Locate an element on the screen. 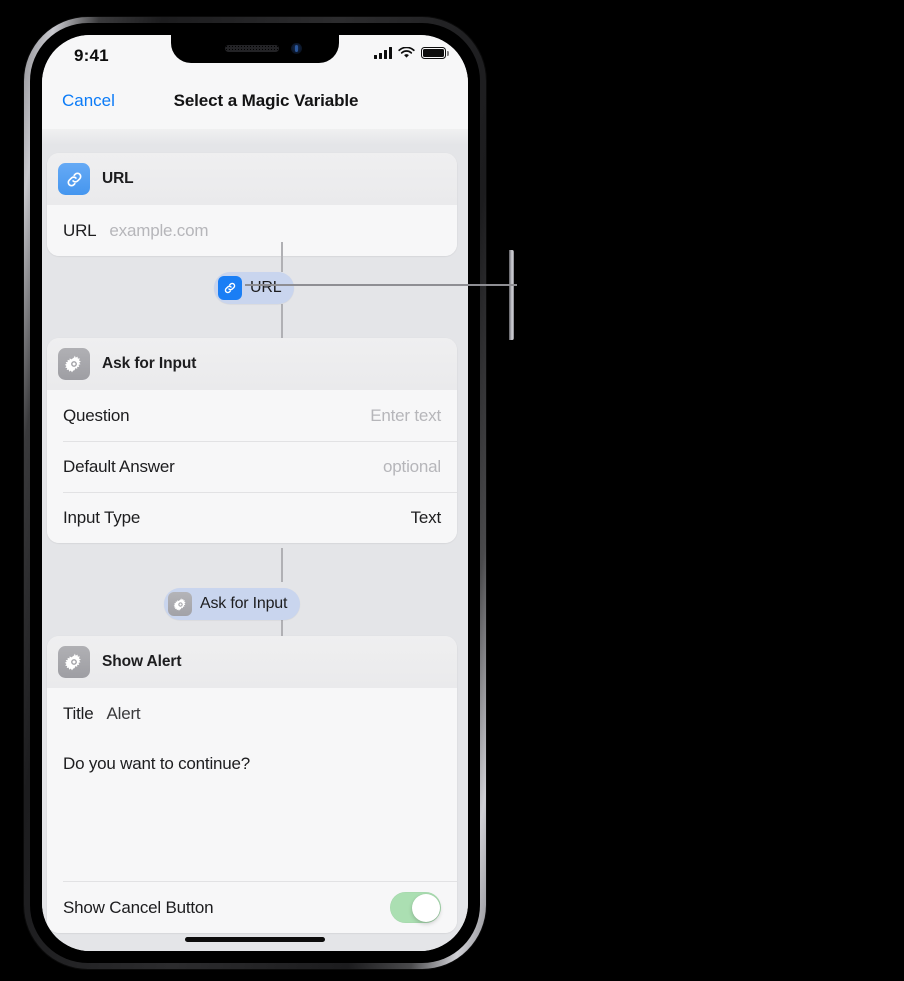 The width and height of the screenshot is (904, 981). connector-line-url is located at coordinates (282, 257).